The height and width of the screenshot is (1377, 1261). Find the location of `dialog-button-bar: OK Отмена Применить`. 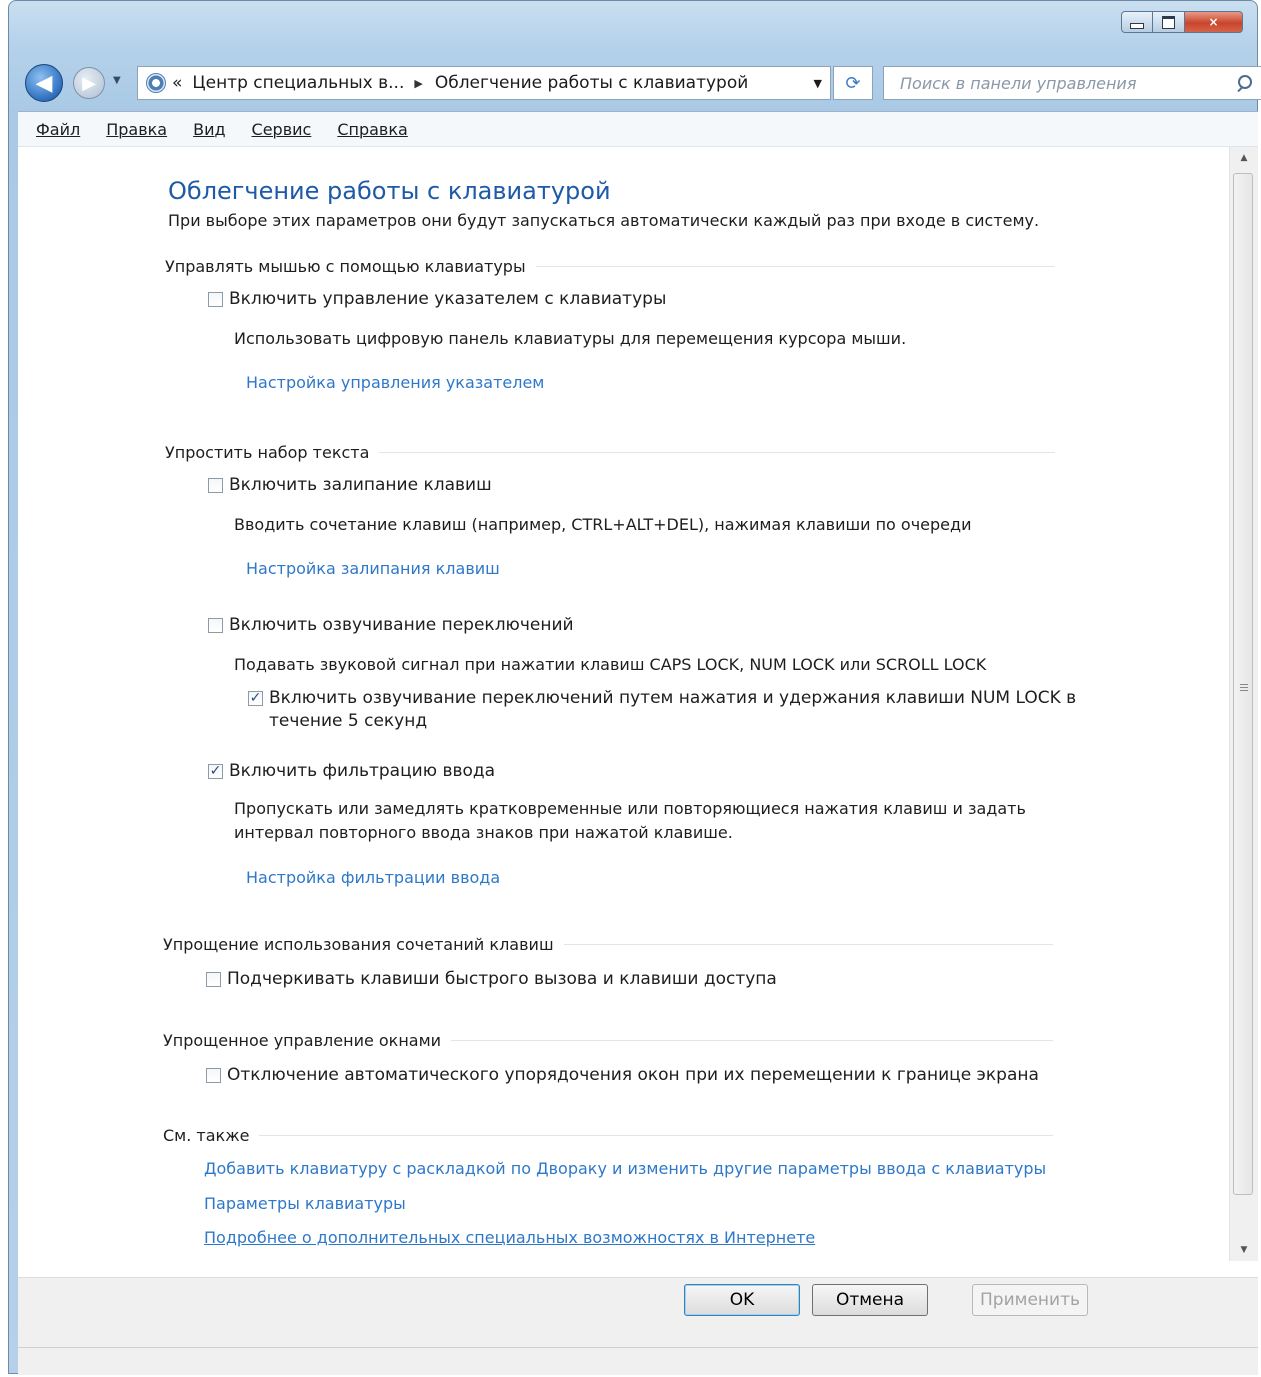

dialog-button-bar: OK Отмена Применить is located at coordinates (638, 1312).